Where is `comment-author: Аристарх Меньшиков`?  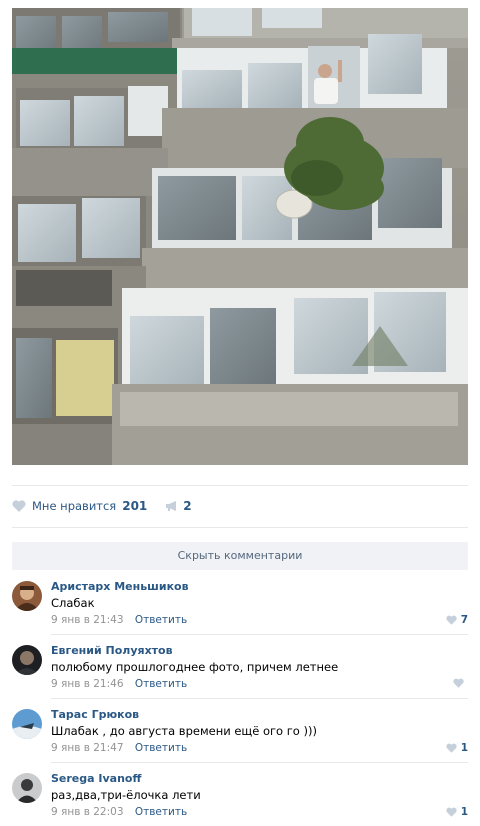
comment-author: Аристарх Меньшиков is located at coordinates (120, 586).